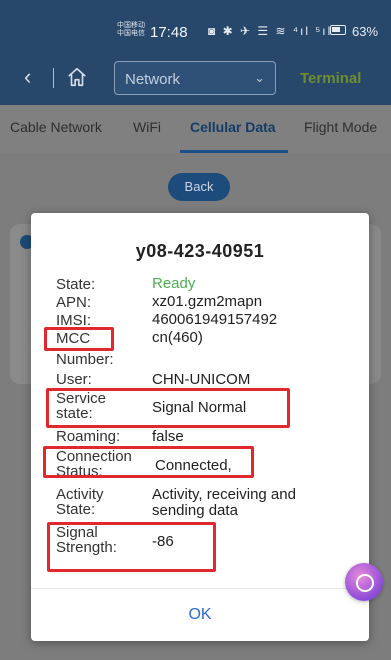  I want to click on field-label-roaming: Roaming:, so click(88, 436).